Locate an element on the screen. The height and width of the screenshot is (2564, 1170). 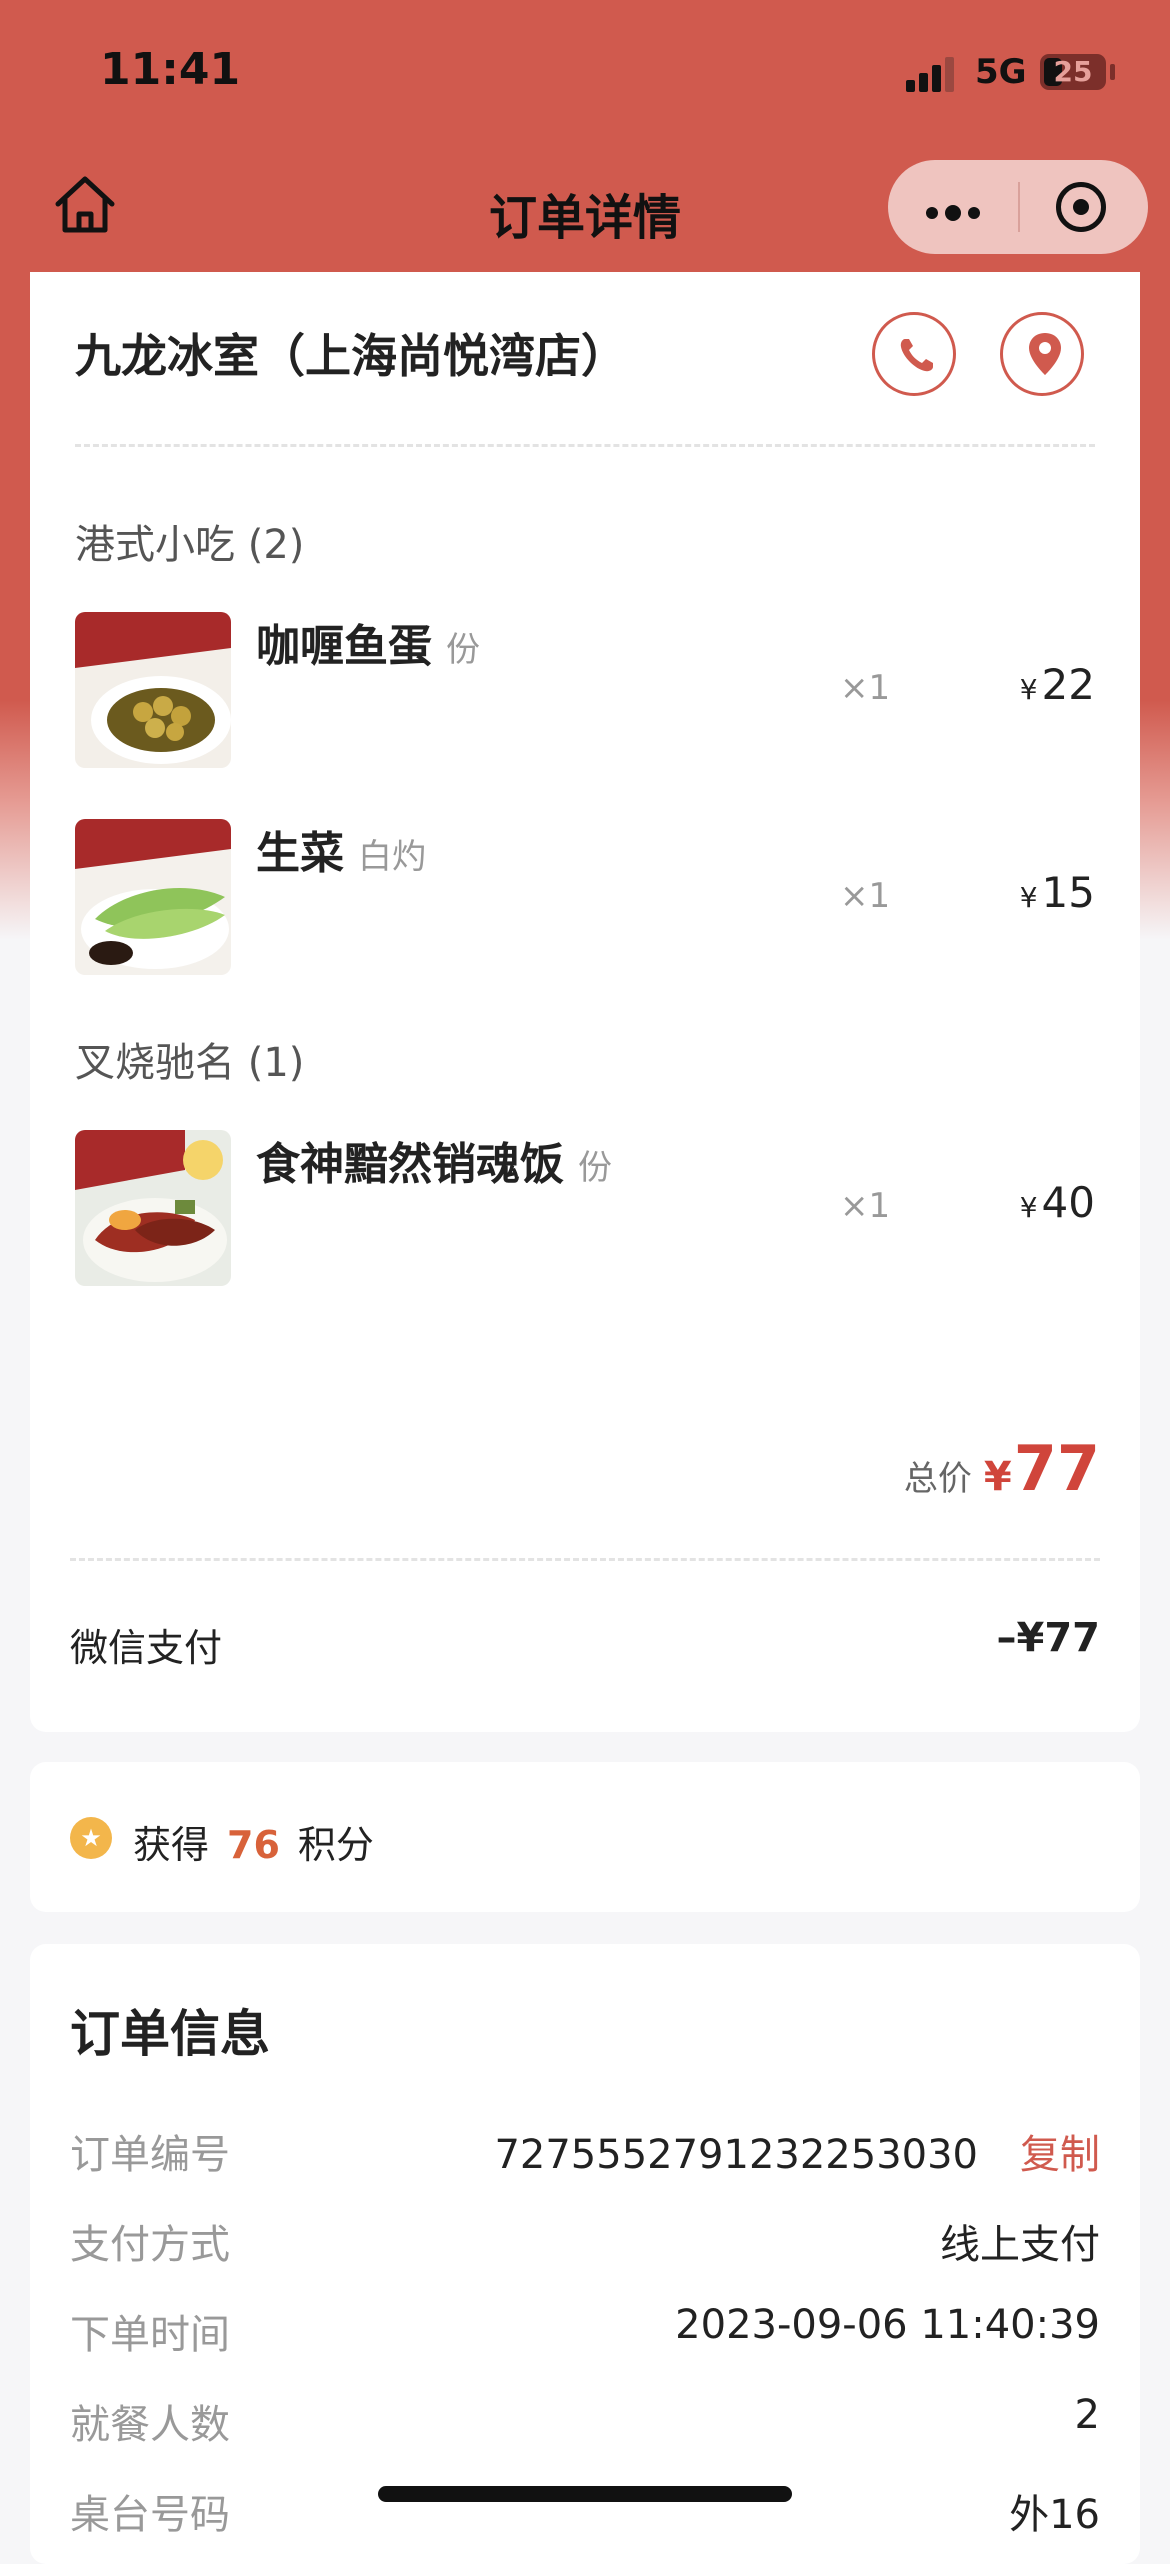
dish-unit: 白灼 is located at coordinates (392, 857).